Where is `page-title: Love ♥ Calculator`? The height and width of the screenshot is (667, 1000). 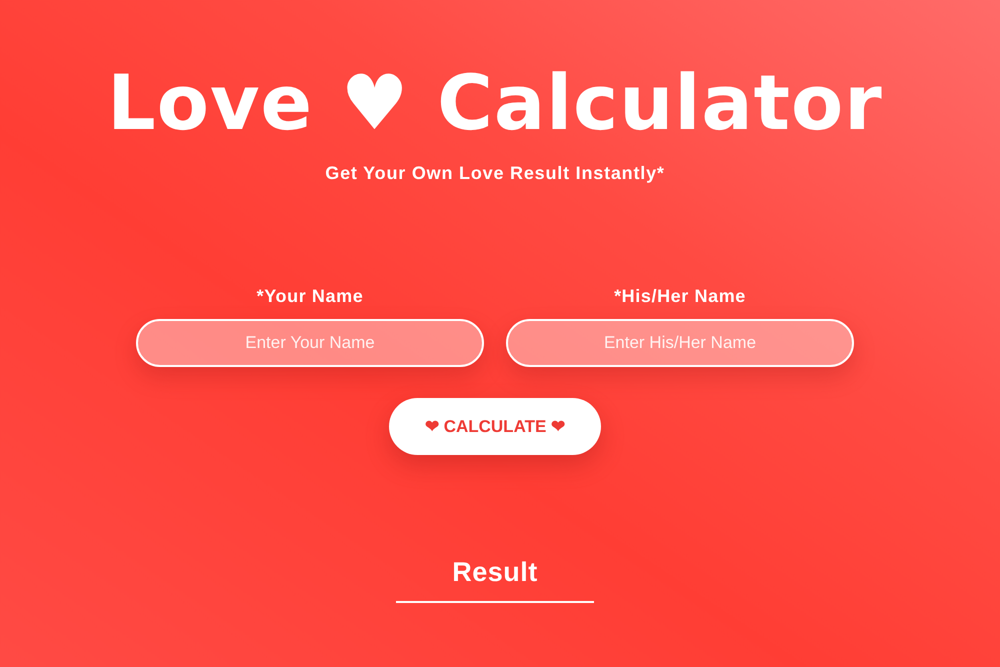
page-title: Love ♥ Calculator is located at coordinates (495, 103).